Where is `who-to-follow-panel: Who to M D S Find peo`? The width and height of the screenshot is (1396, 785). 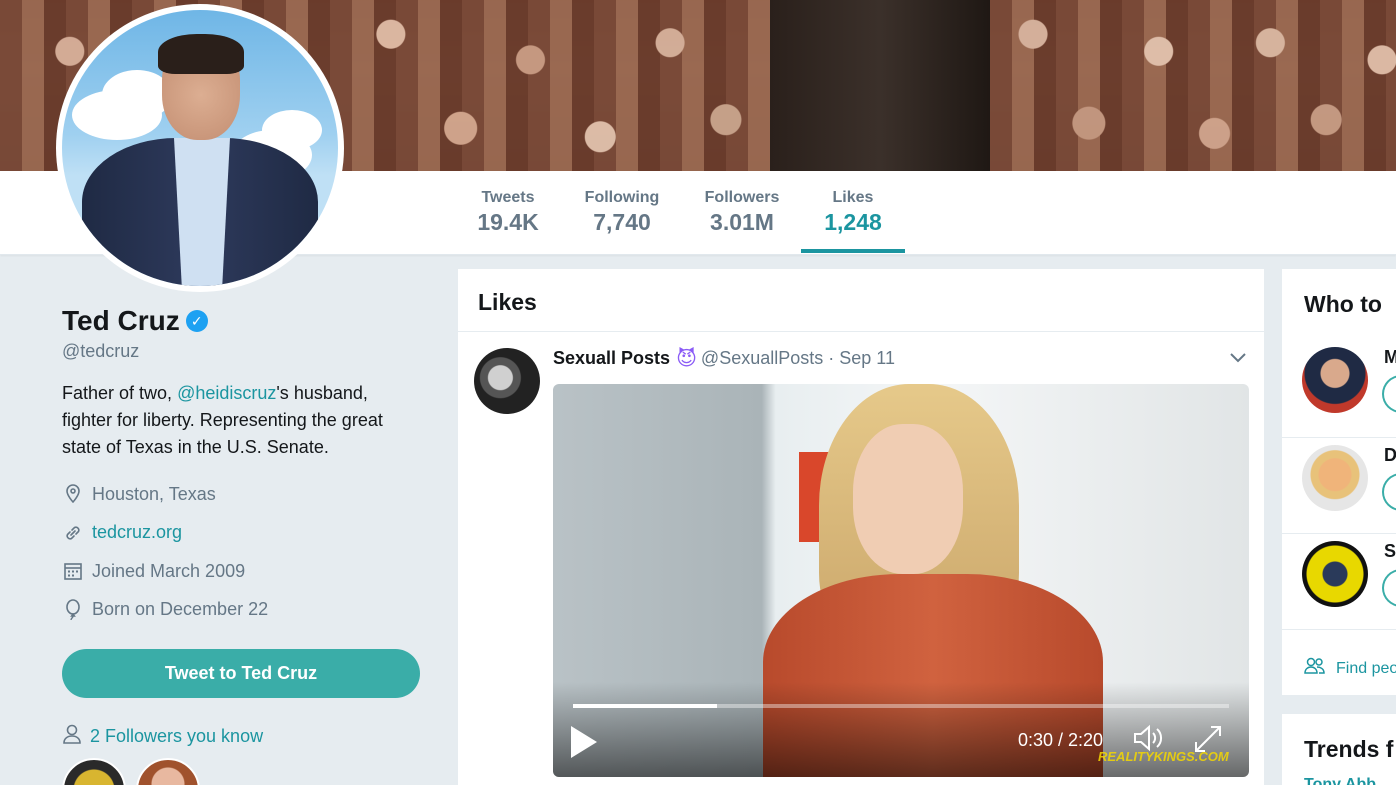 who-to-follow-panel: Who to M D S Find peo is located at coordinates (1338, 482).